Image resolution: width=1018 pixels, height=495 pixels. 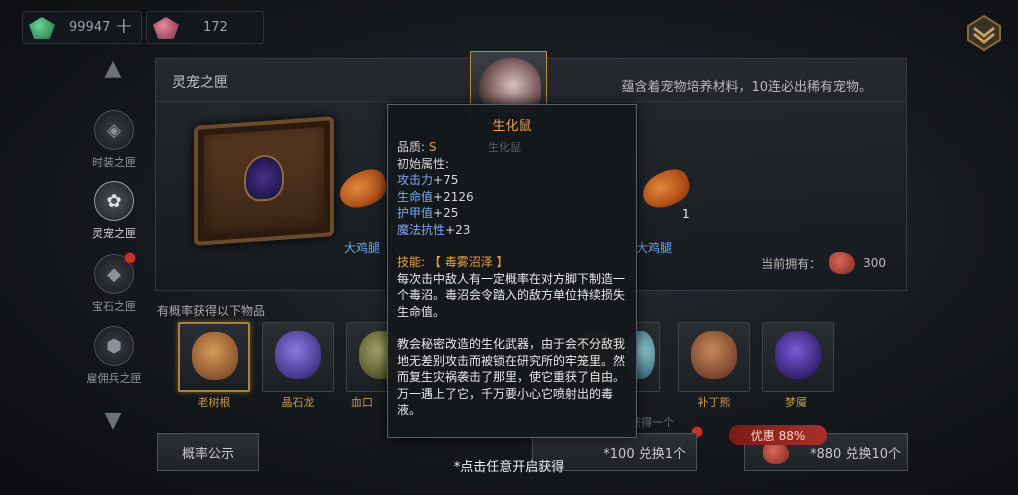 I want to click on close-button, so click(x=984, y=33).